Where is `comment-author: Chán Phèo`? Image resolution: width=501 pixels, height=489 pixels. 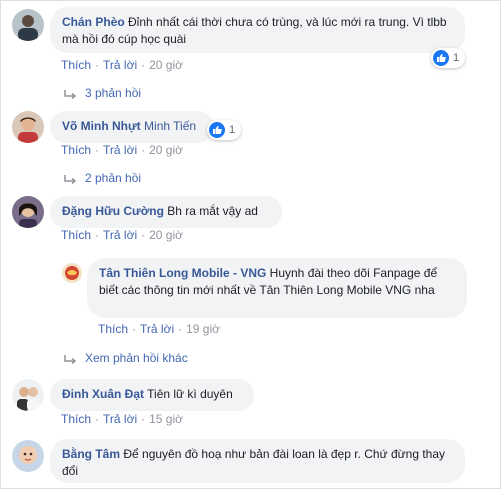
comment-author: Chán Phèo is located at coordinates (93, 22).